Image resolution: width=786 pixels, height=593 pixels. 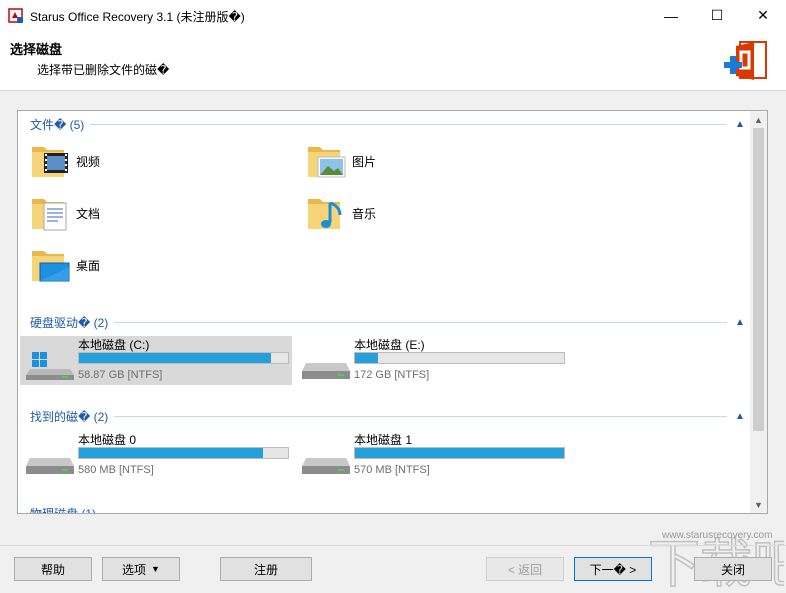 What do you see at coordinates (88, 213) in the screenshot?
I see `folder-label: 文档` at bounding box center [88, 213].